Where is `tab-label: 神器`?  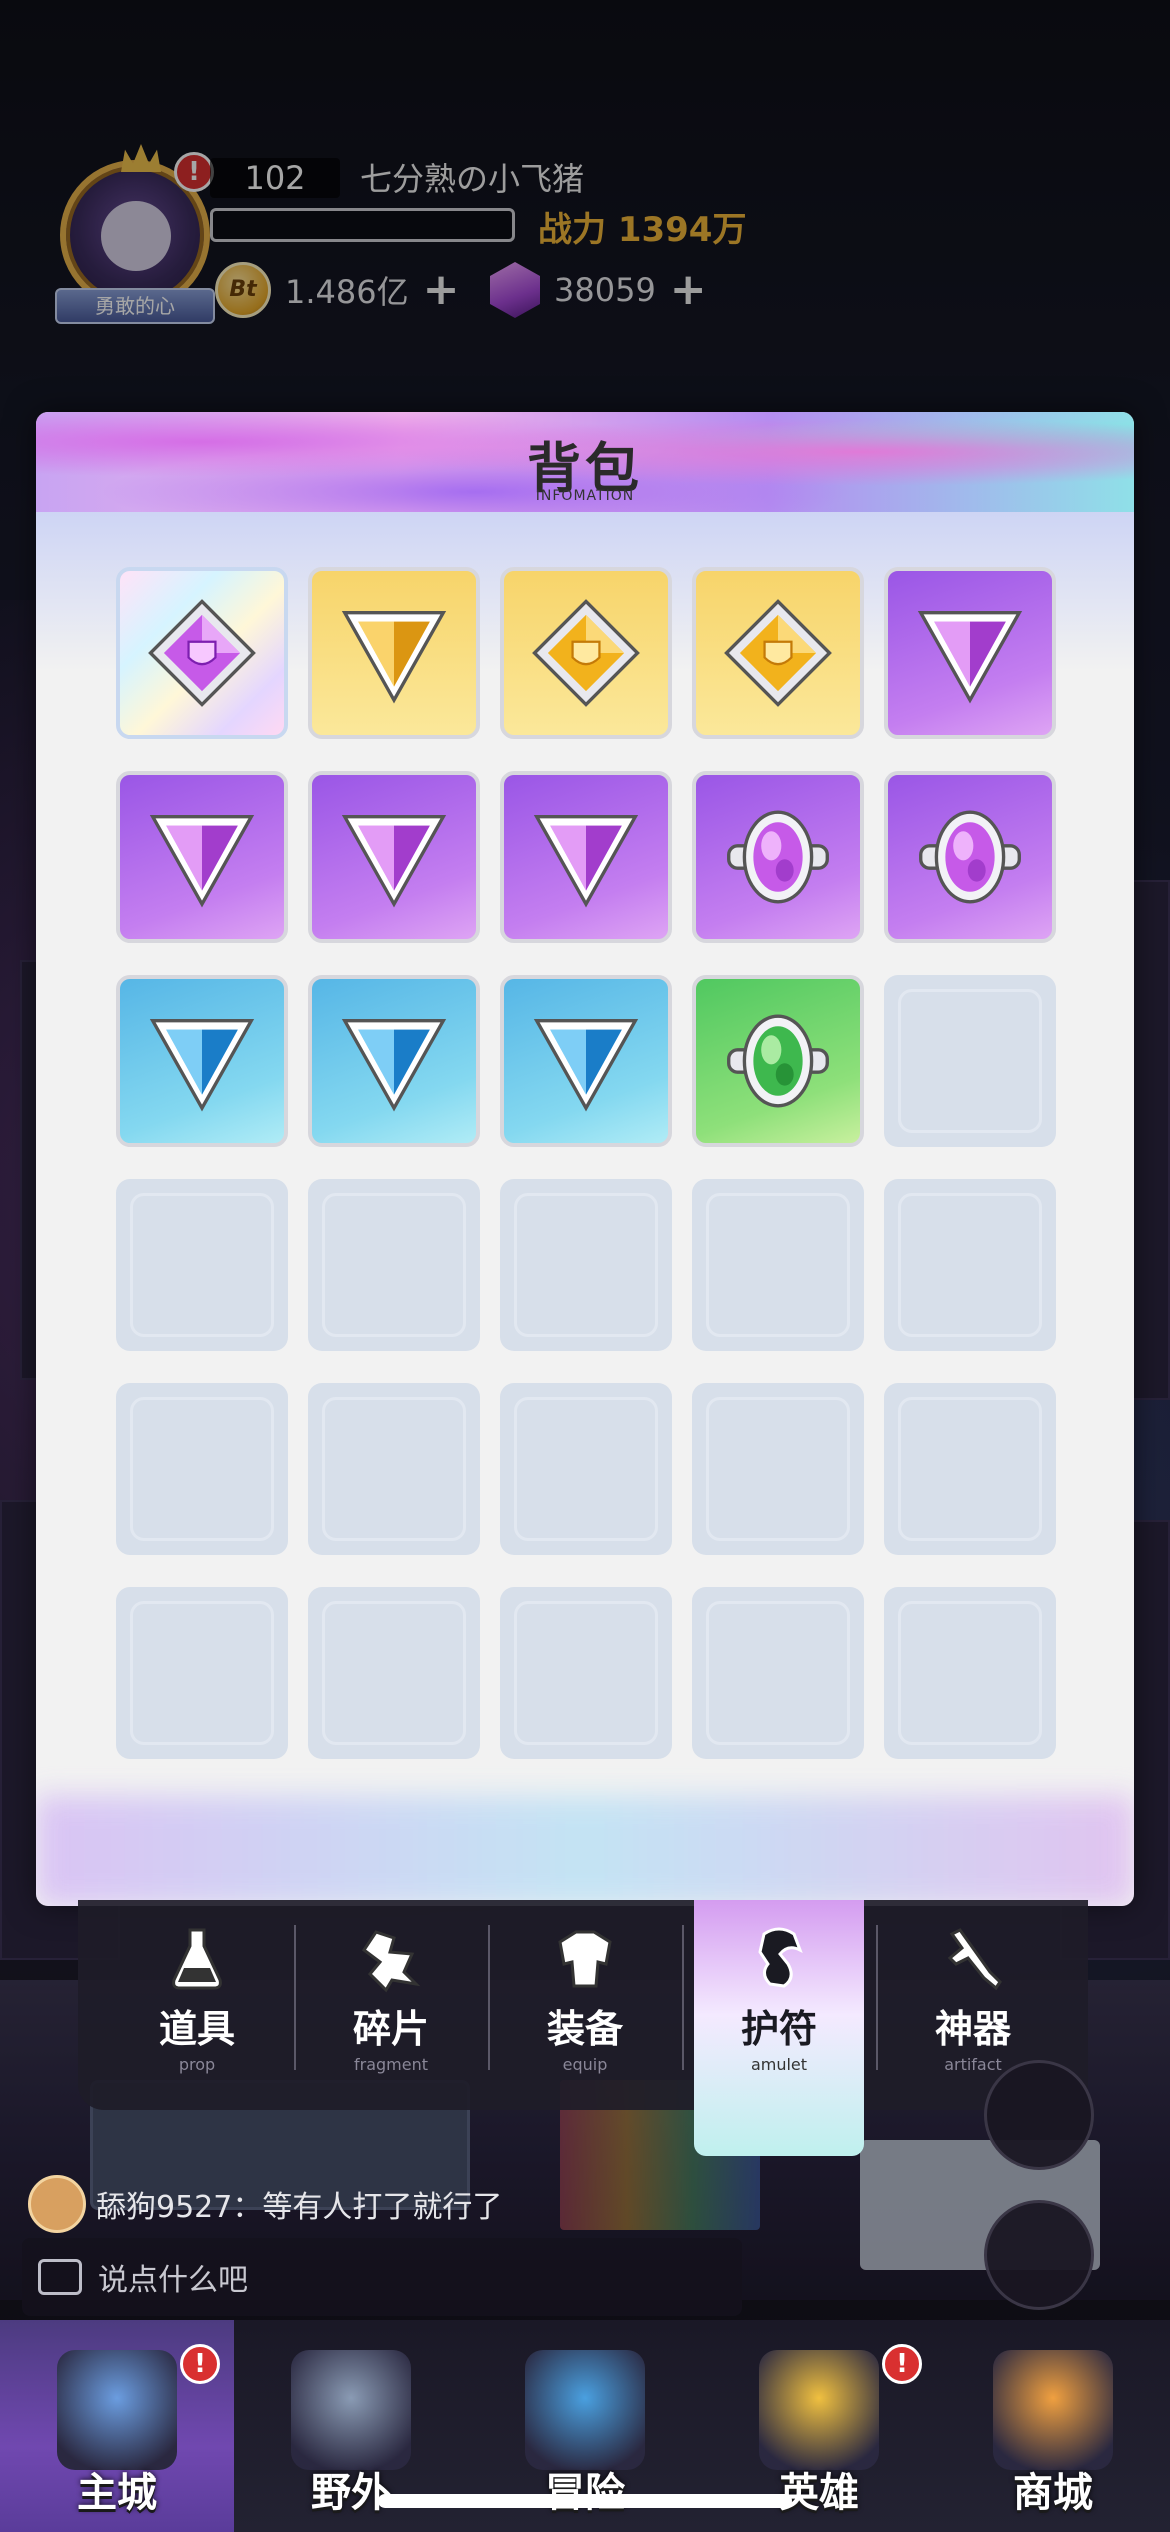
tab-label: 神器 is located at coordinates (972, 2029).